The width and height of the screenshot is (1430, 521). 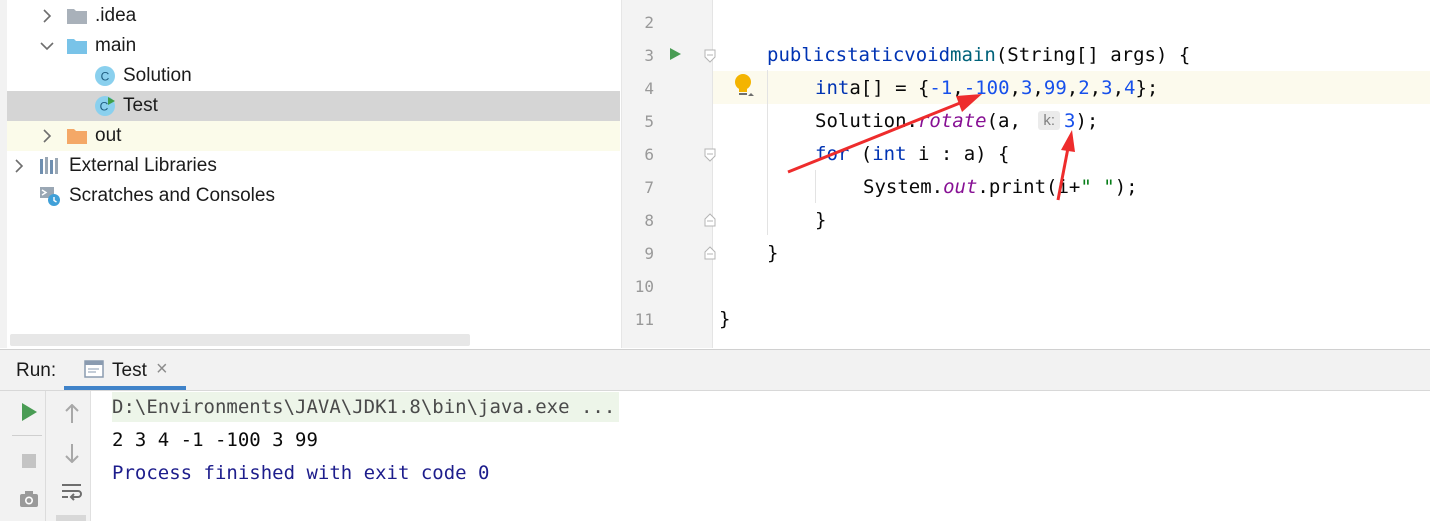 What do you see at coordinates (649, 154) in the screenshot?
I see `line-number: 6` at bounding box center [649, 154].